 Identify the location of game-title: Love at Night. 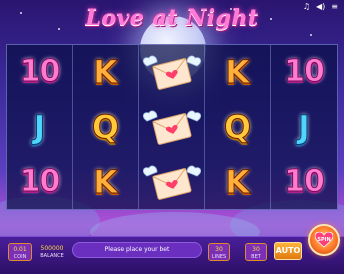
(172, 18).